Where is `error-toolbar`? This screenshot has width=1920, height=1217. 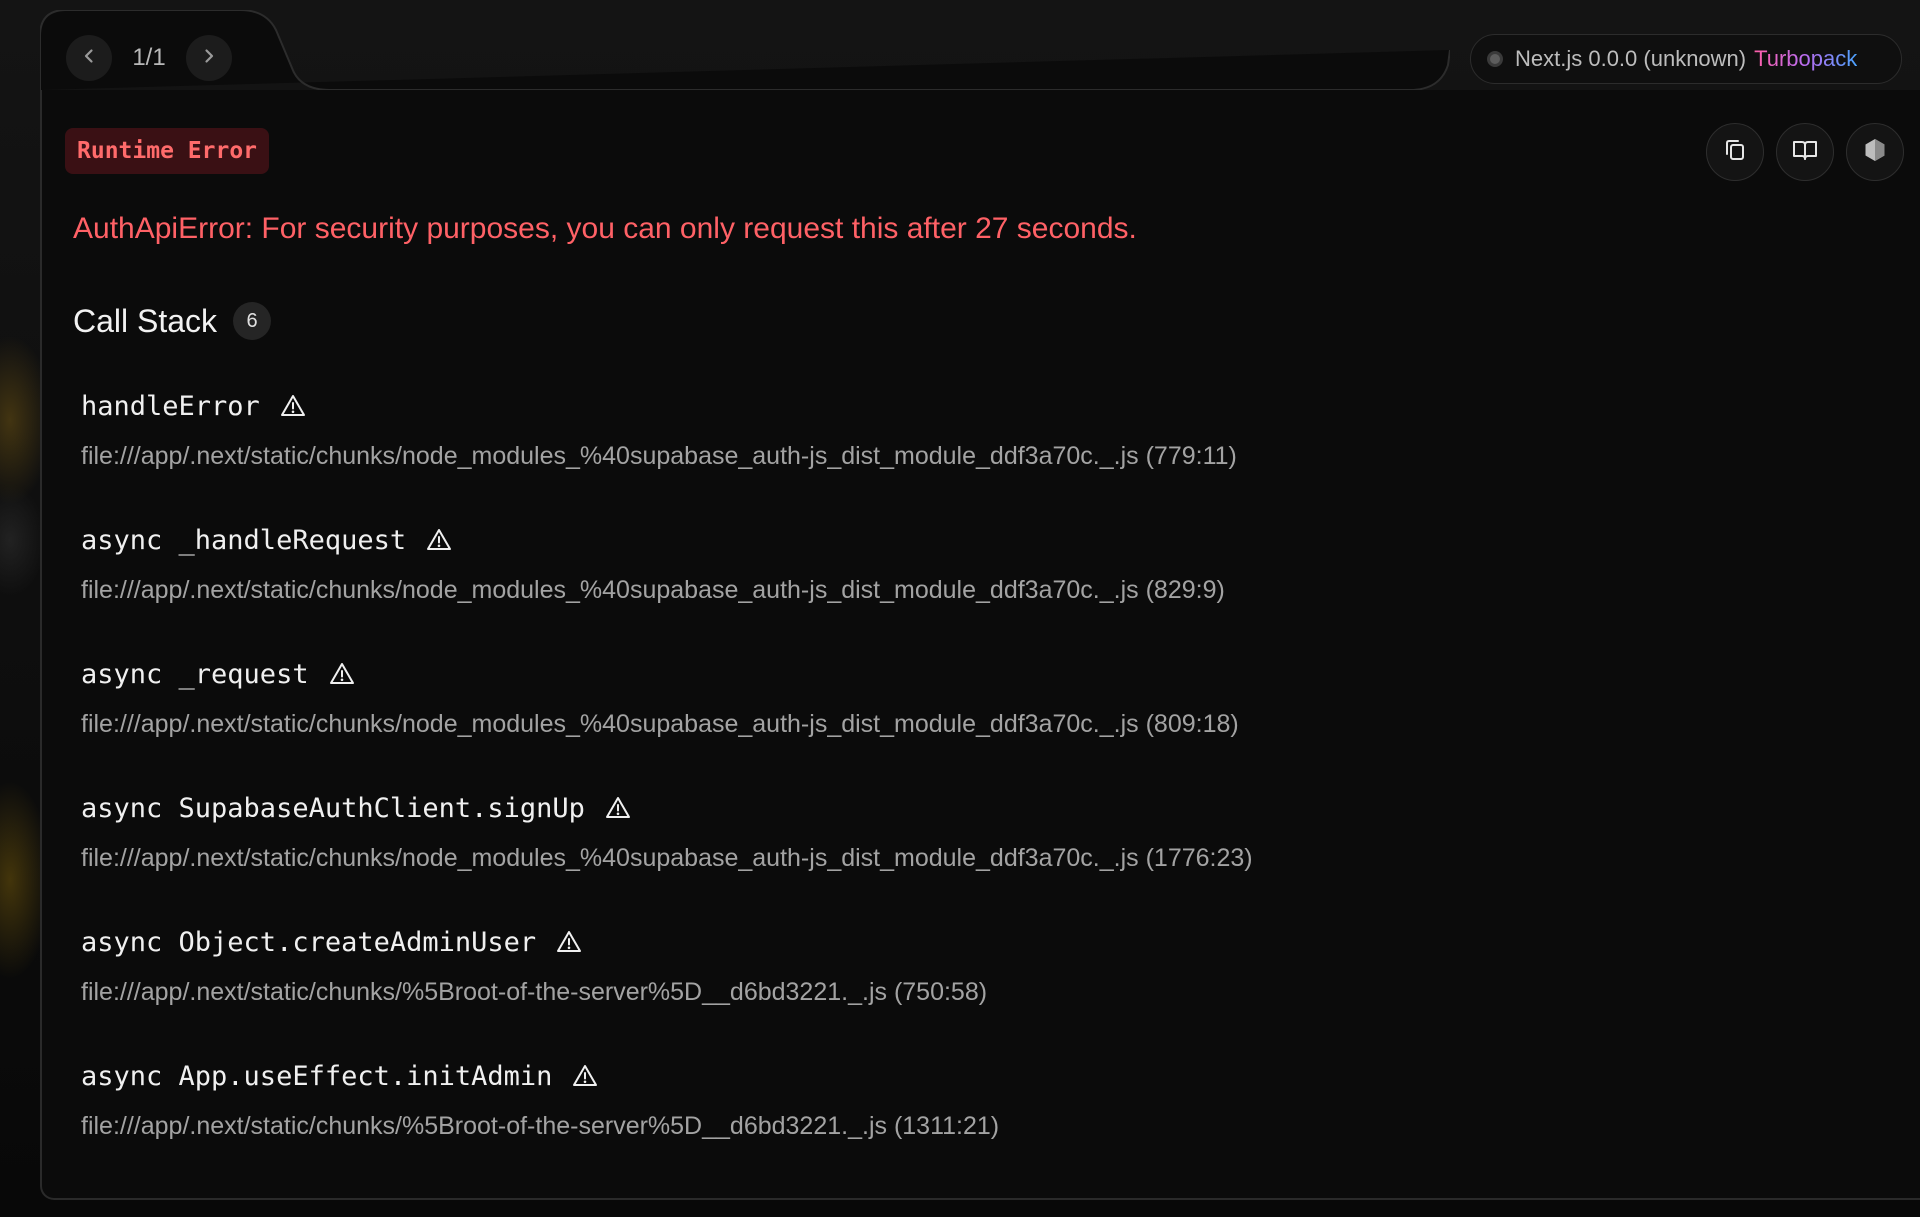
error-toolbar is located at coordinates (1805, 152).